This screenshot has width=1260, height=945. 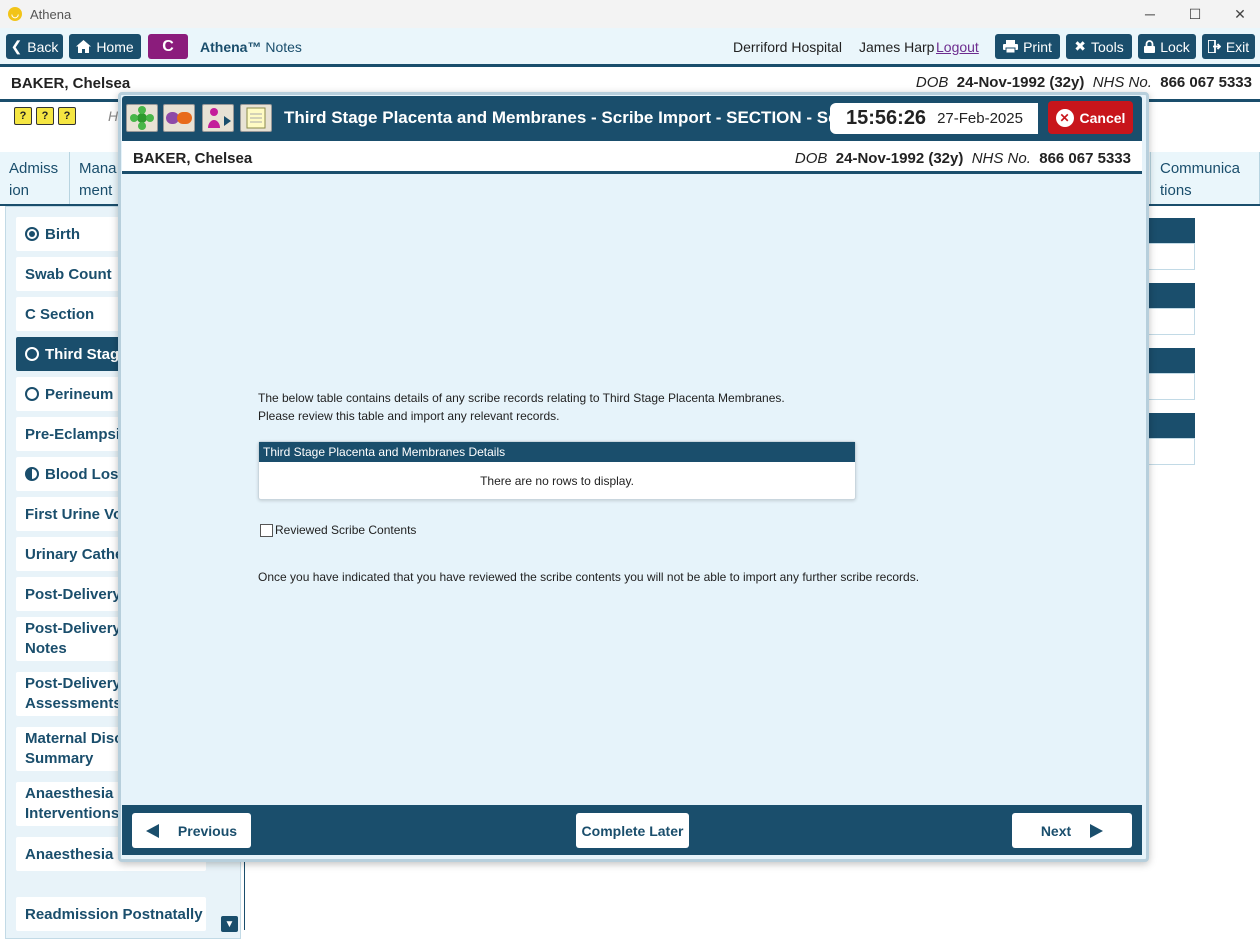 I want to click on close-window-icon: ✕, so click(x=1238, y=14).